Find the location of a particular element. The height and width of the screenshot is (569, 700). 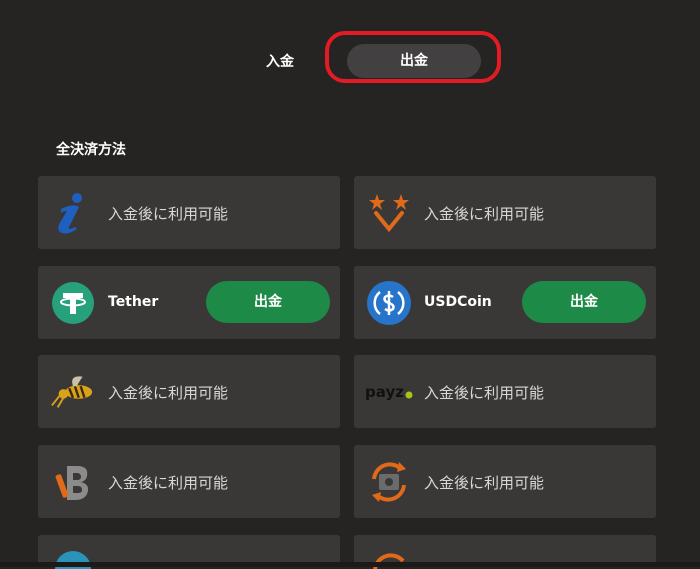

info-i-icon is located at coordinates (73, 213).